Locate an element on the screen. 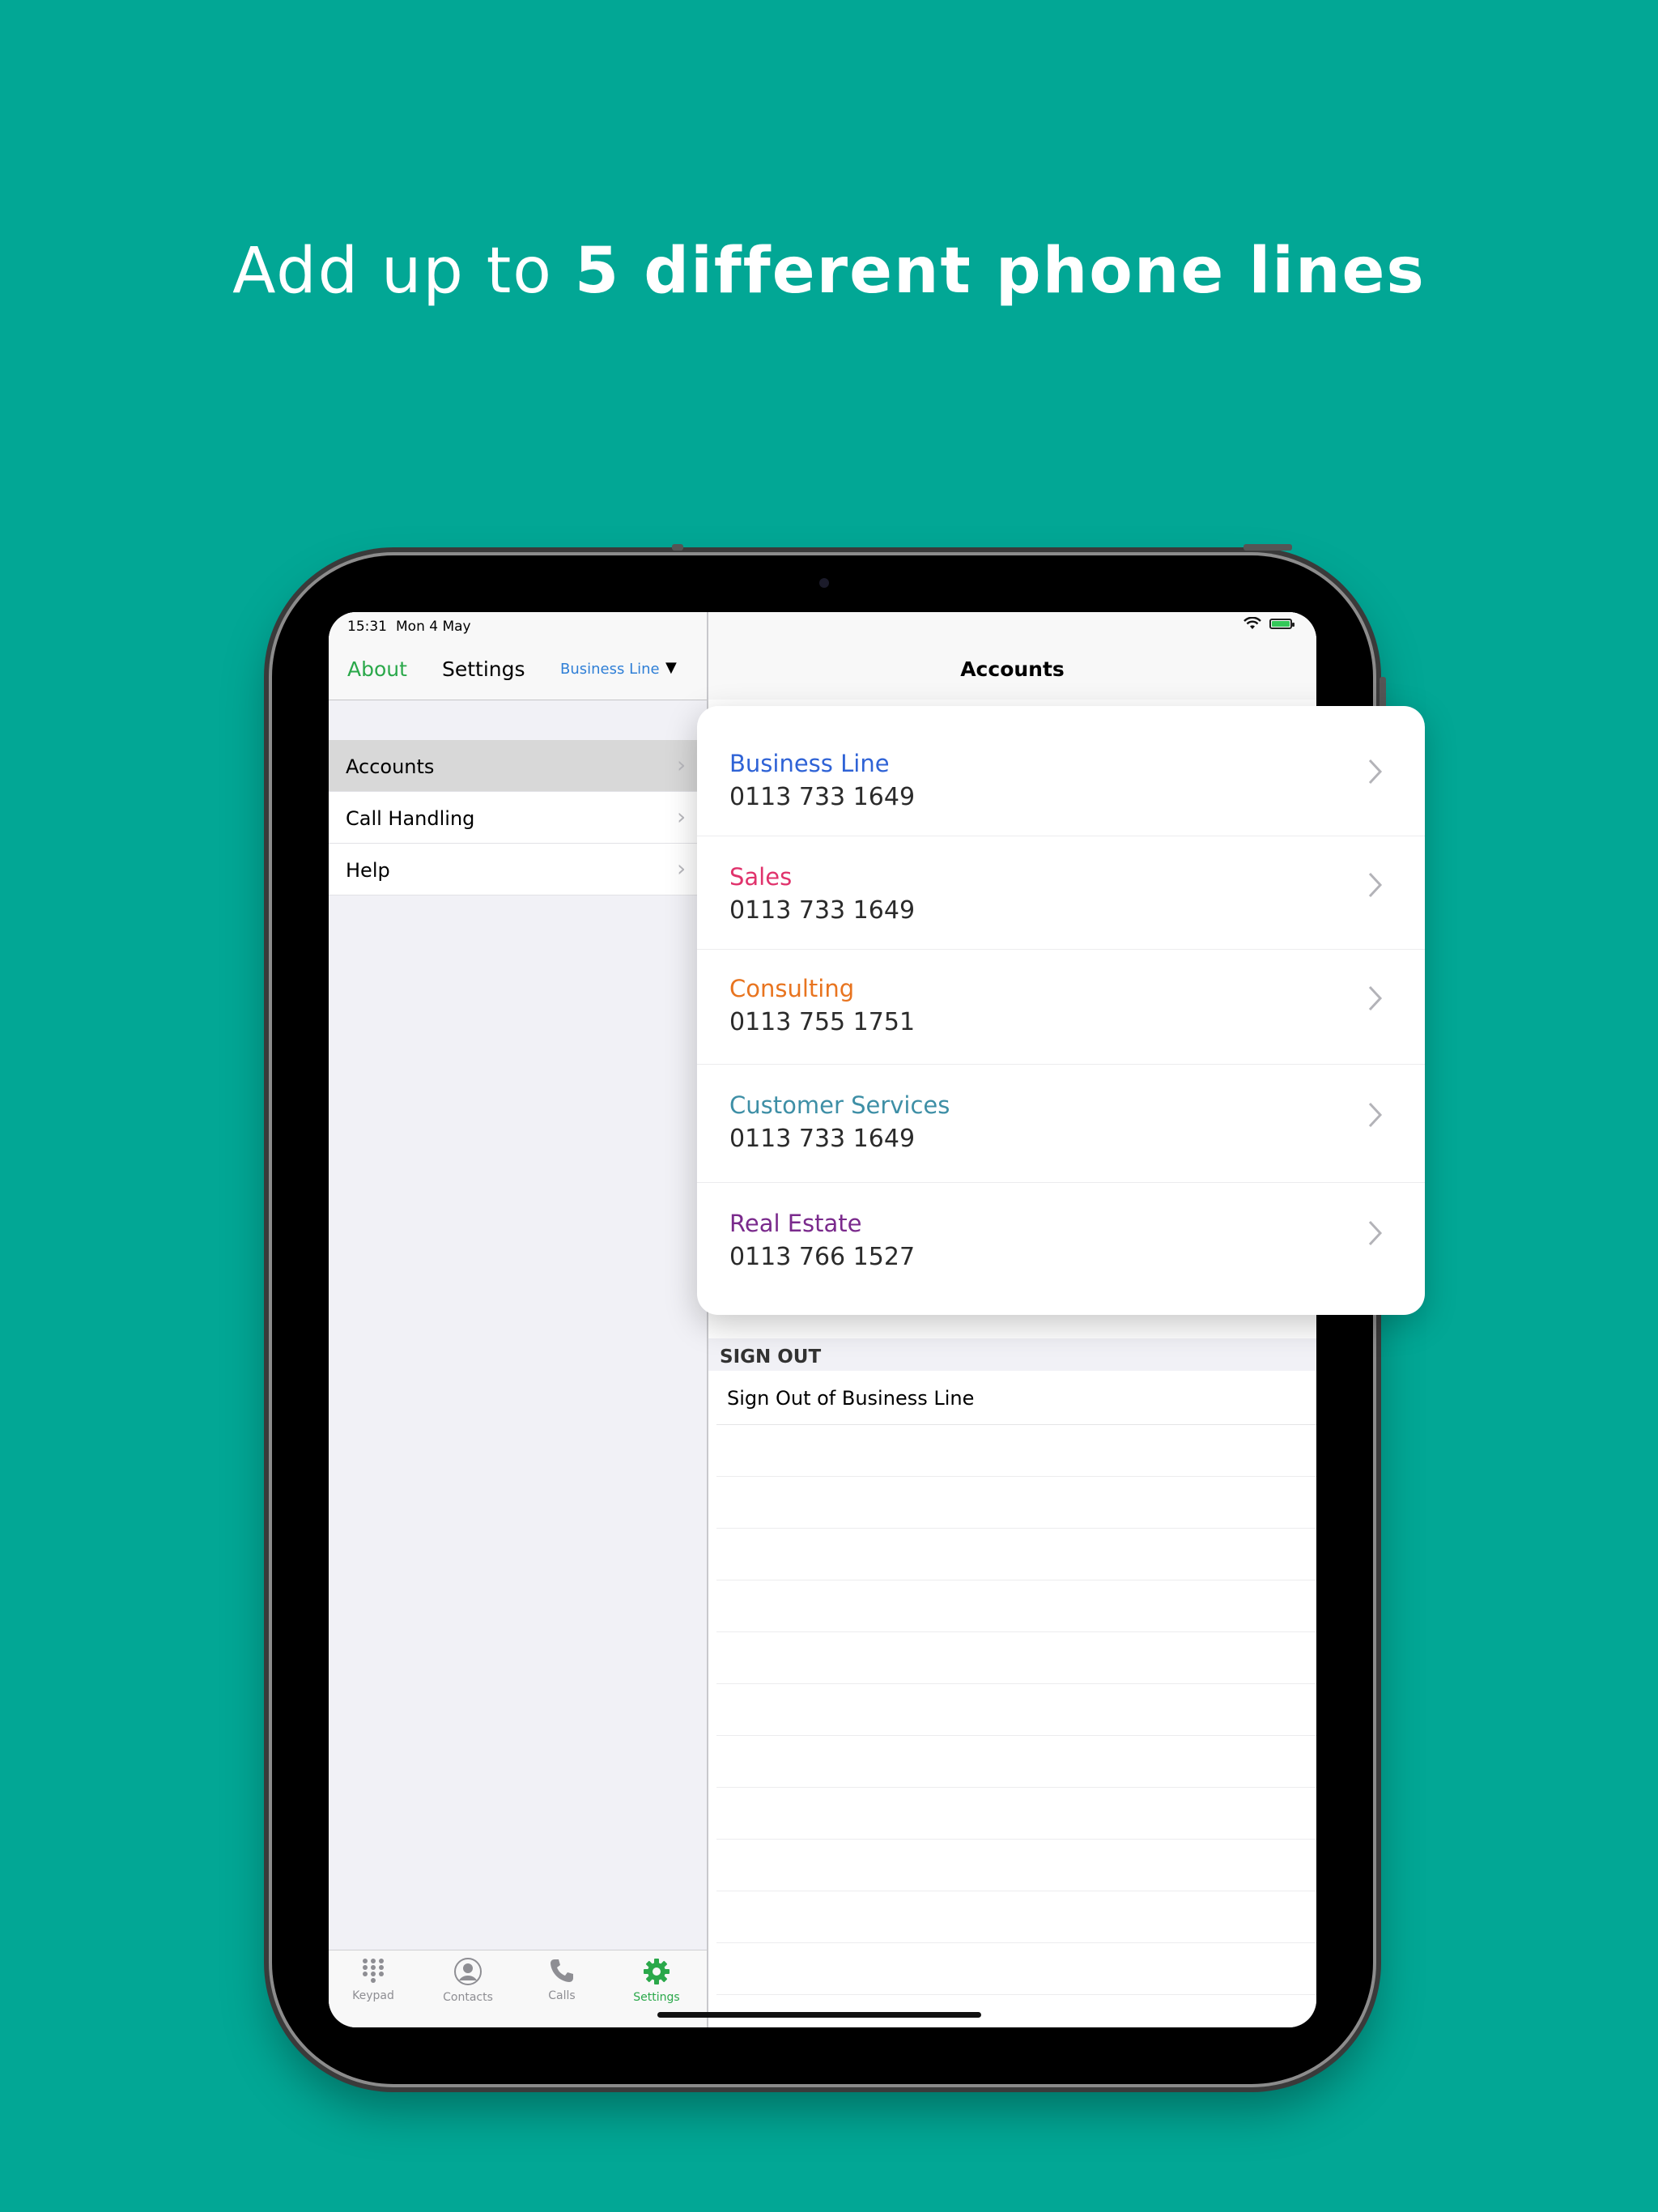 This screenshot has height=2212, width=1658. menu-item-label: Accounts is located at coordinates (390, 766).